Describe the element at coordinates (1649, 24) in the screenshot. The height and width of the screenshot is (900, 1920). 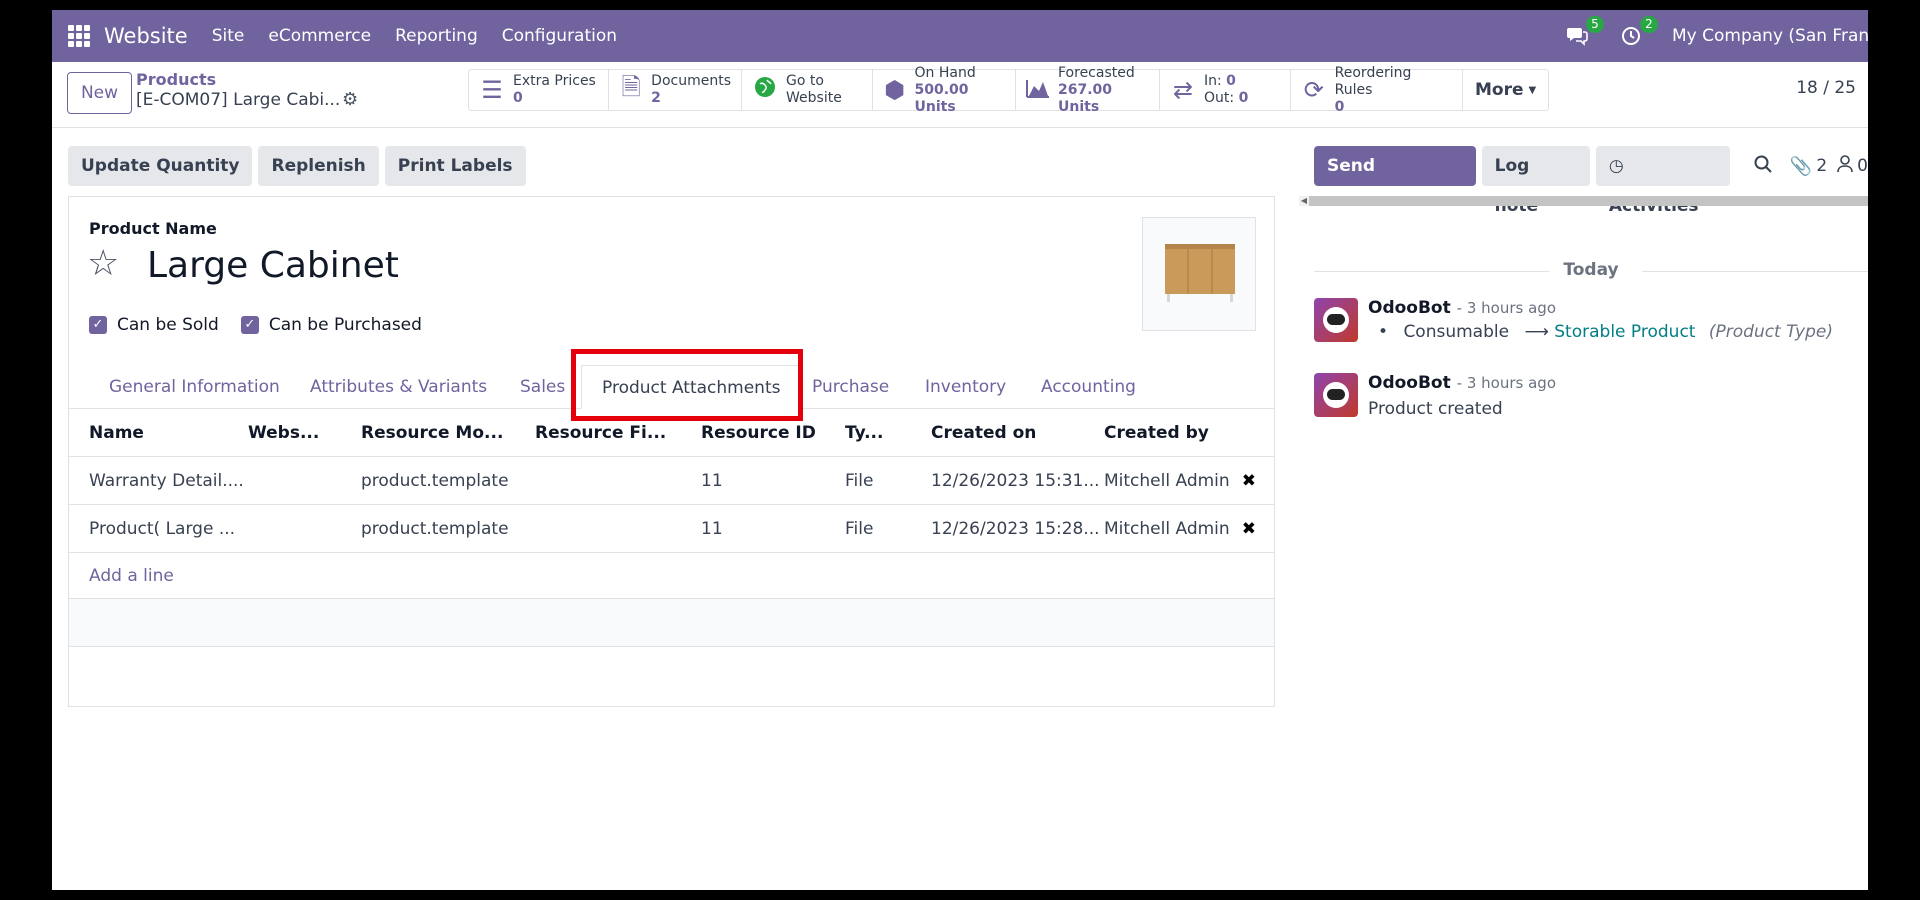
I see `activities-badge: 2` at that location.